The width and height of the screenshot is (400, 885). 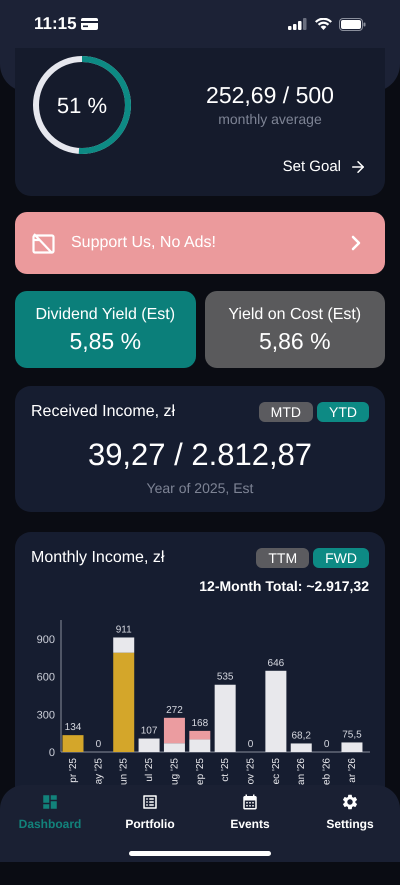 What do you see at coordinates (324, 167) in the screenshot?
I see `set-goal-button: Set Goal` at bounding box center [324, 167].